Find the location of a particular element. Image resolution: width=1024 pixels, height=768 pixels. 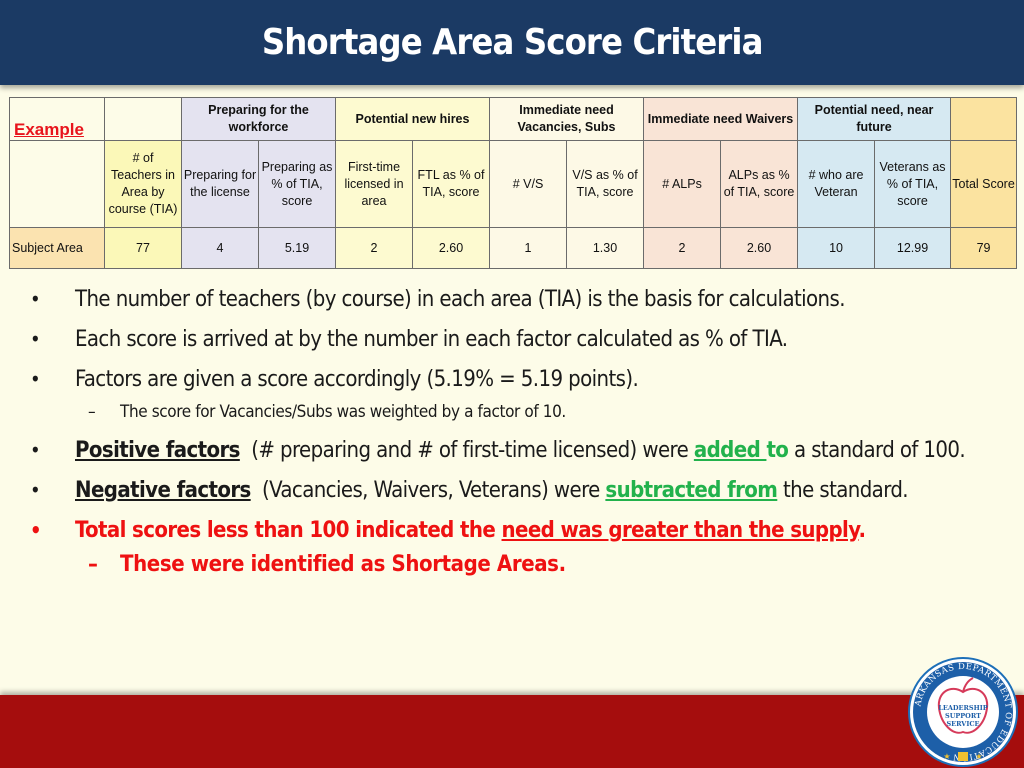

row-label: Subject Area is located at coordinates (57, 248).